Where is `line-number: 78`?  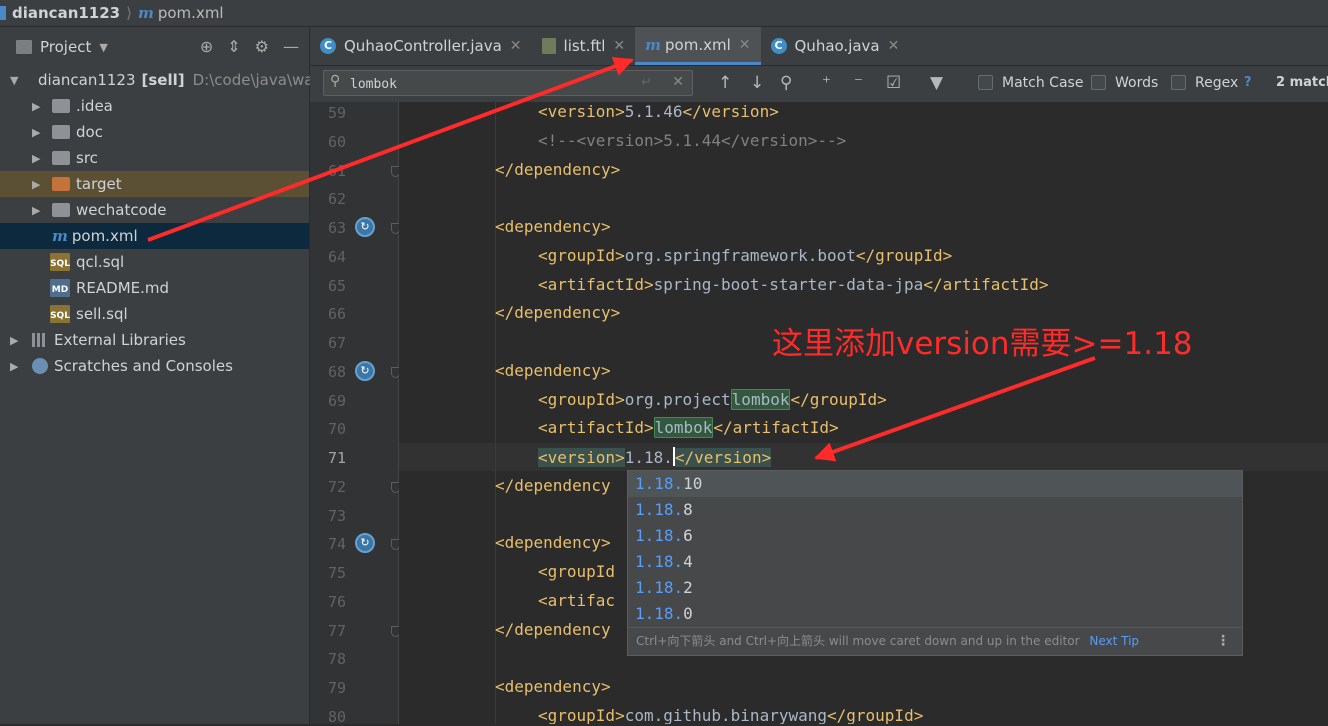
line-number: 78 is located at coordinates (336, 659).